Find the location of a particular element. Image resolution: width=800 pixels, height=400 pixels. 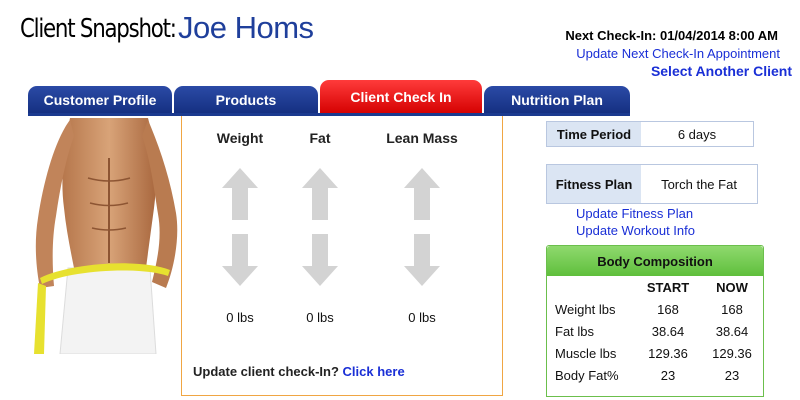

update-appointment-link: Update Next Check-In Appointment is located at coordinates (678, 53).